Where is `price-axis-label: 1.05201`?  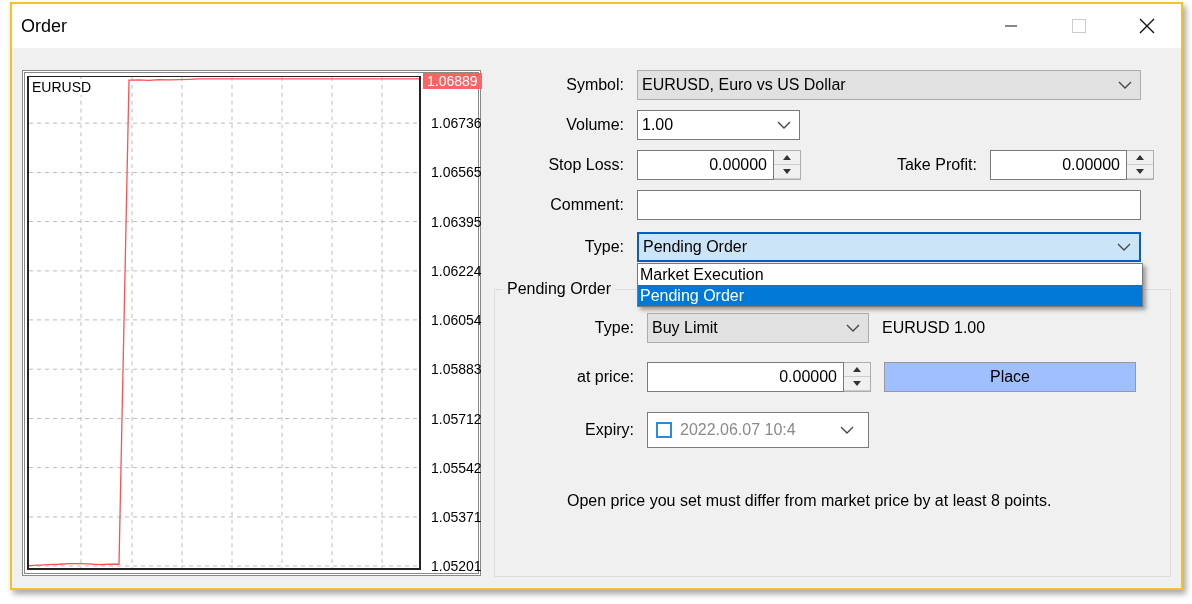 price-axis-label: 1.05201 is located at coordinates (456, 565).